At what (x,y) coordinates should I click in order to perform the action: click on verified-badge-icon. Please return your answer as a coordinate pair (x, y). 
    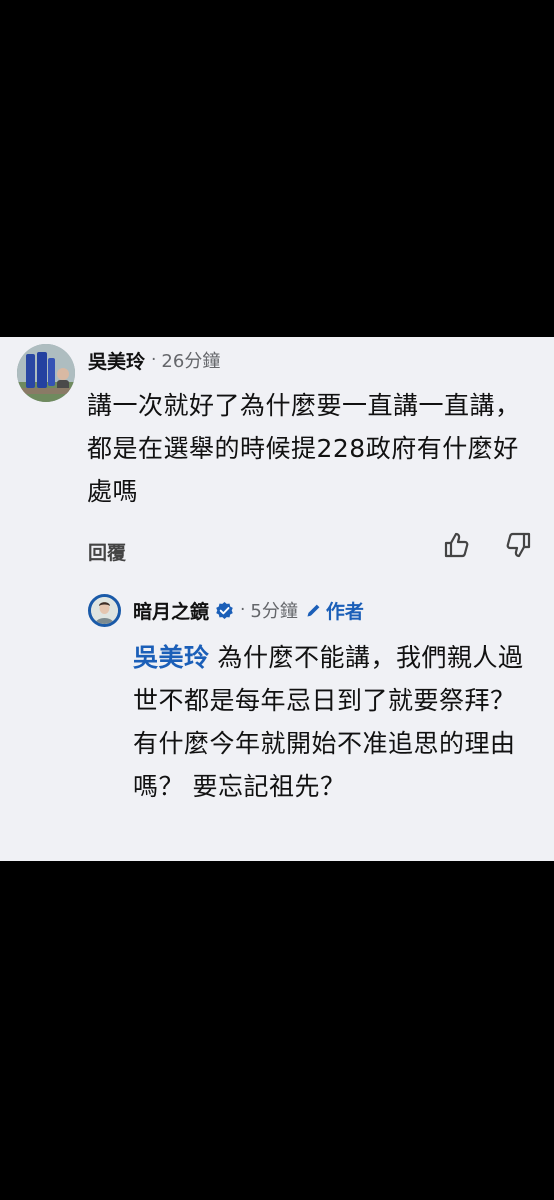
    Looking at the image, I should click on (224, 610).